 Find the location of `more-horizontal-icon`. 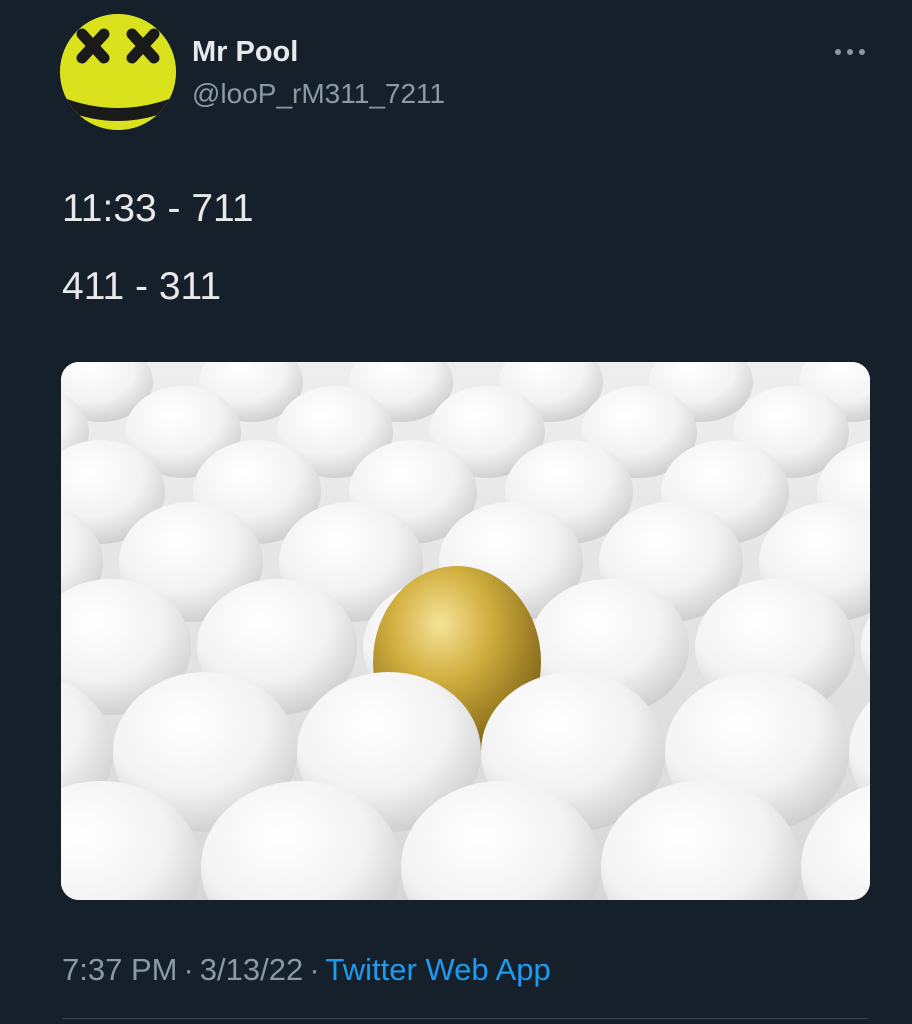

more-horizontal-icon is located at coordinates (850, 52).